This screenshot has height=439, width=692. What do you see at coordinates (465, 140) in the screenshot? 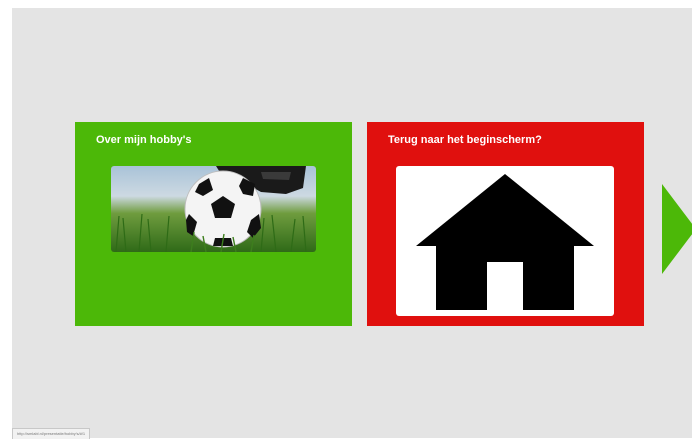
I see `home-card-title: Terug naar het beginscherm?` at bounding box center [465, 140].